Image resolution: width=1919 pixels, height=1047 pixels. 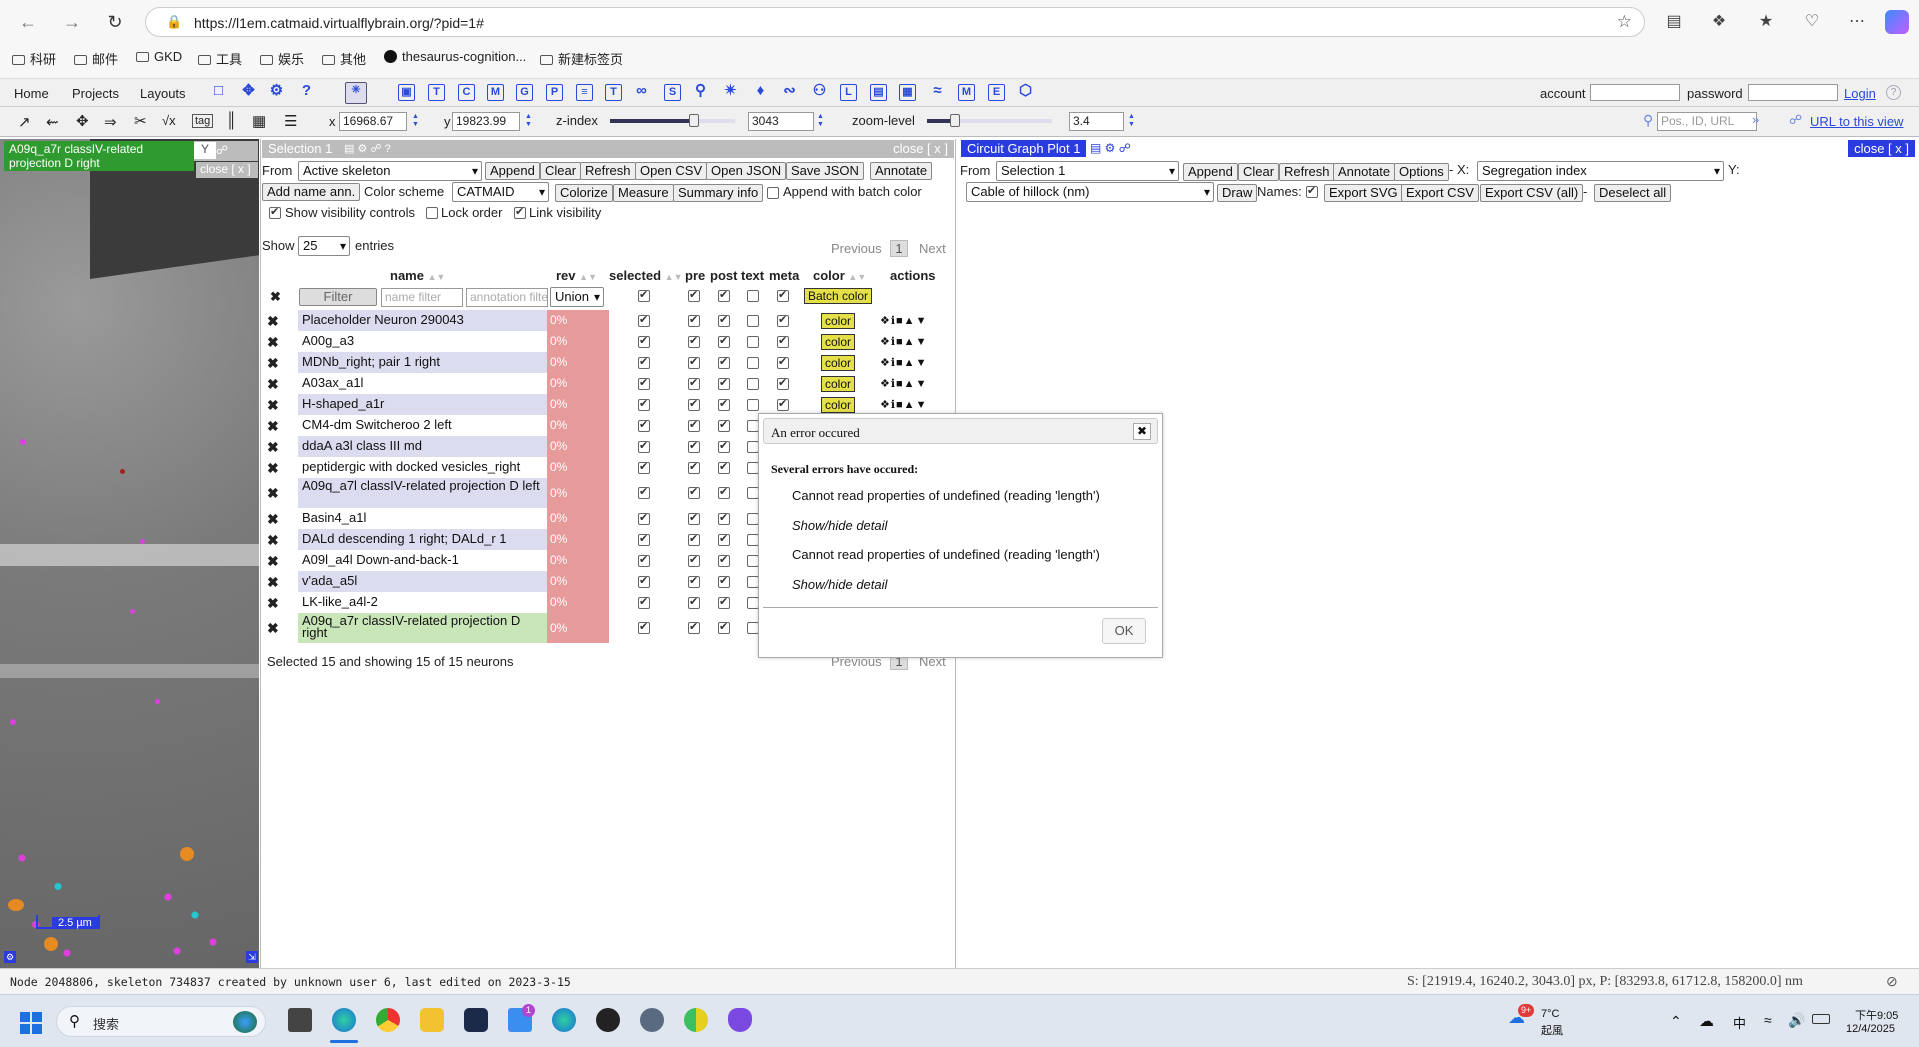 I want to click on browser-essentials-icon: ♡, so click(x=1812, y=22).